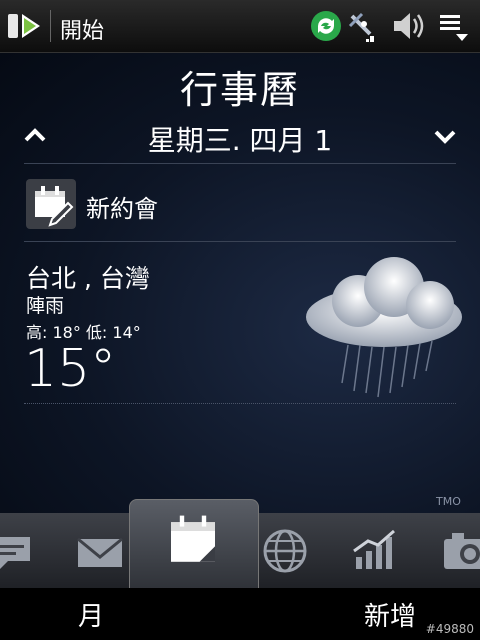 This screenshot has height=640, width=480. What do you see at coordinates (50, 26) in the screenshot?
I see `status-divider` at bounding box center [50, 26].